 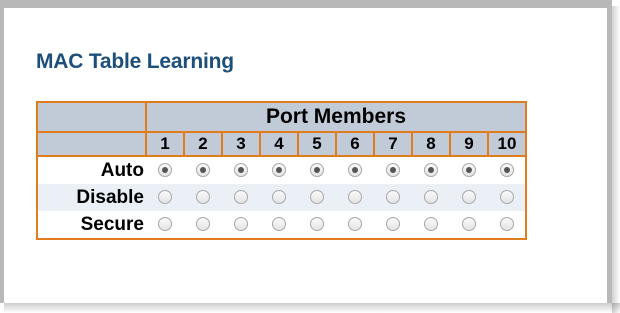 I want to click on page-title: MAC Table Learning, so click(x=135, y=61).